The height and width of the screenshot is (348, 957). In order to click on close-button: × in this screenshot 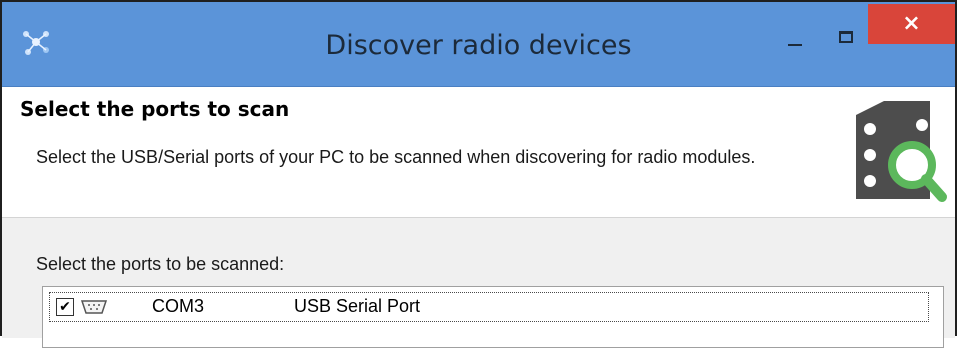, I will do `click(911, 24)`.